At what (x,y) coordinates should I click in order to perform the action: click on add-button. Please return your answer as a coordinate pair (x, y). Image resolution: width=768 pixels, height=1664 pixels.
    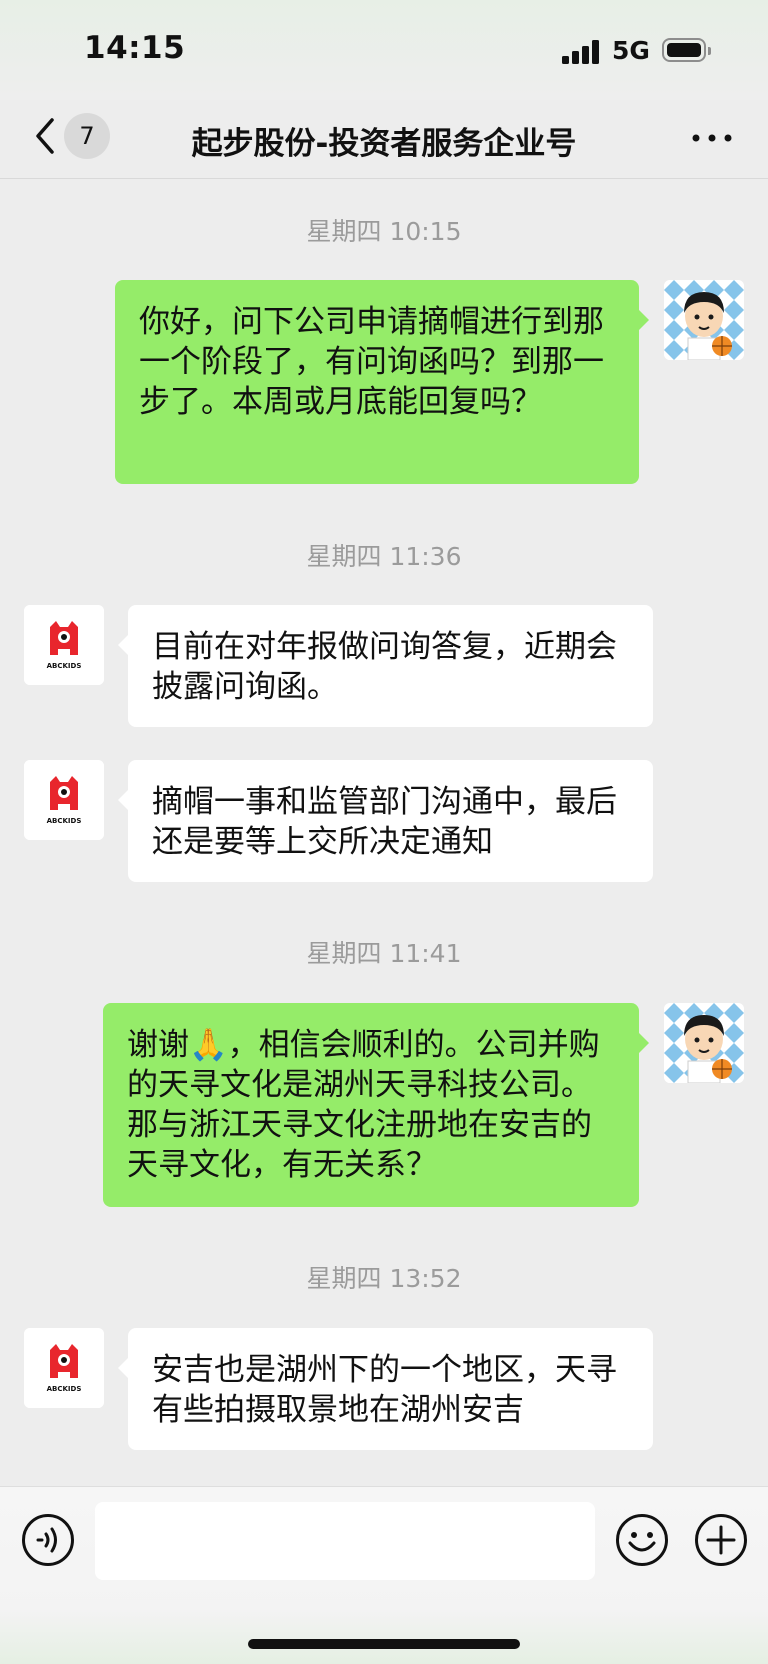
    Looking at the image, I should click on (721, 1540).